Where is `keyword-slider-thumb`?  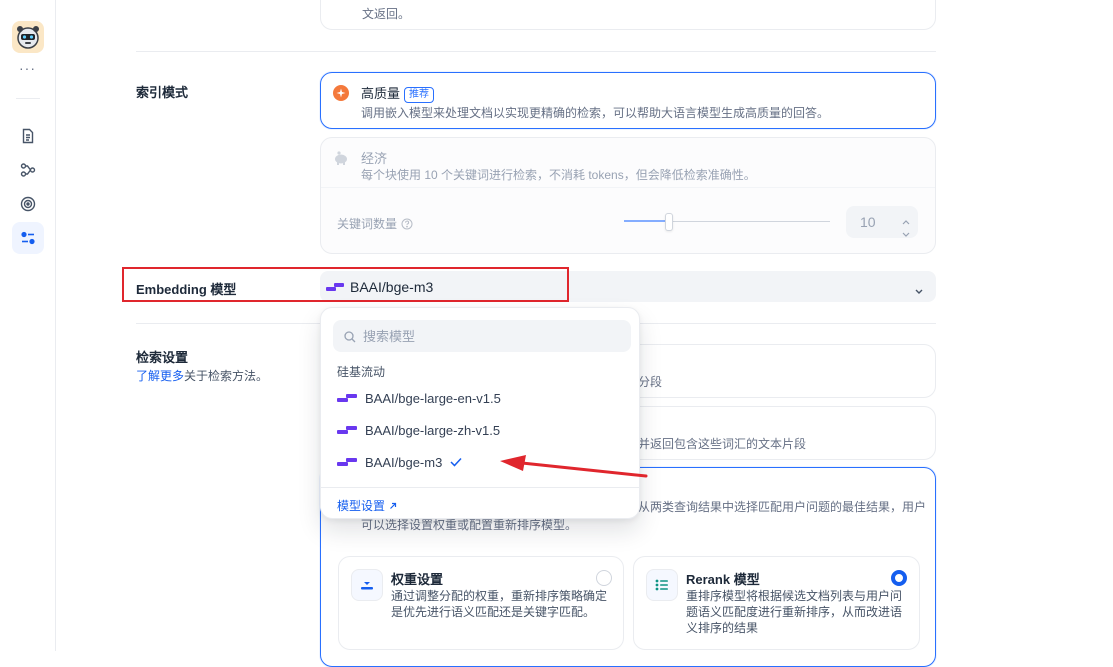 keyword-slider-thumb is located at coordinates (669, 222).